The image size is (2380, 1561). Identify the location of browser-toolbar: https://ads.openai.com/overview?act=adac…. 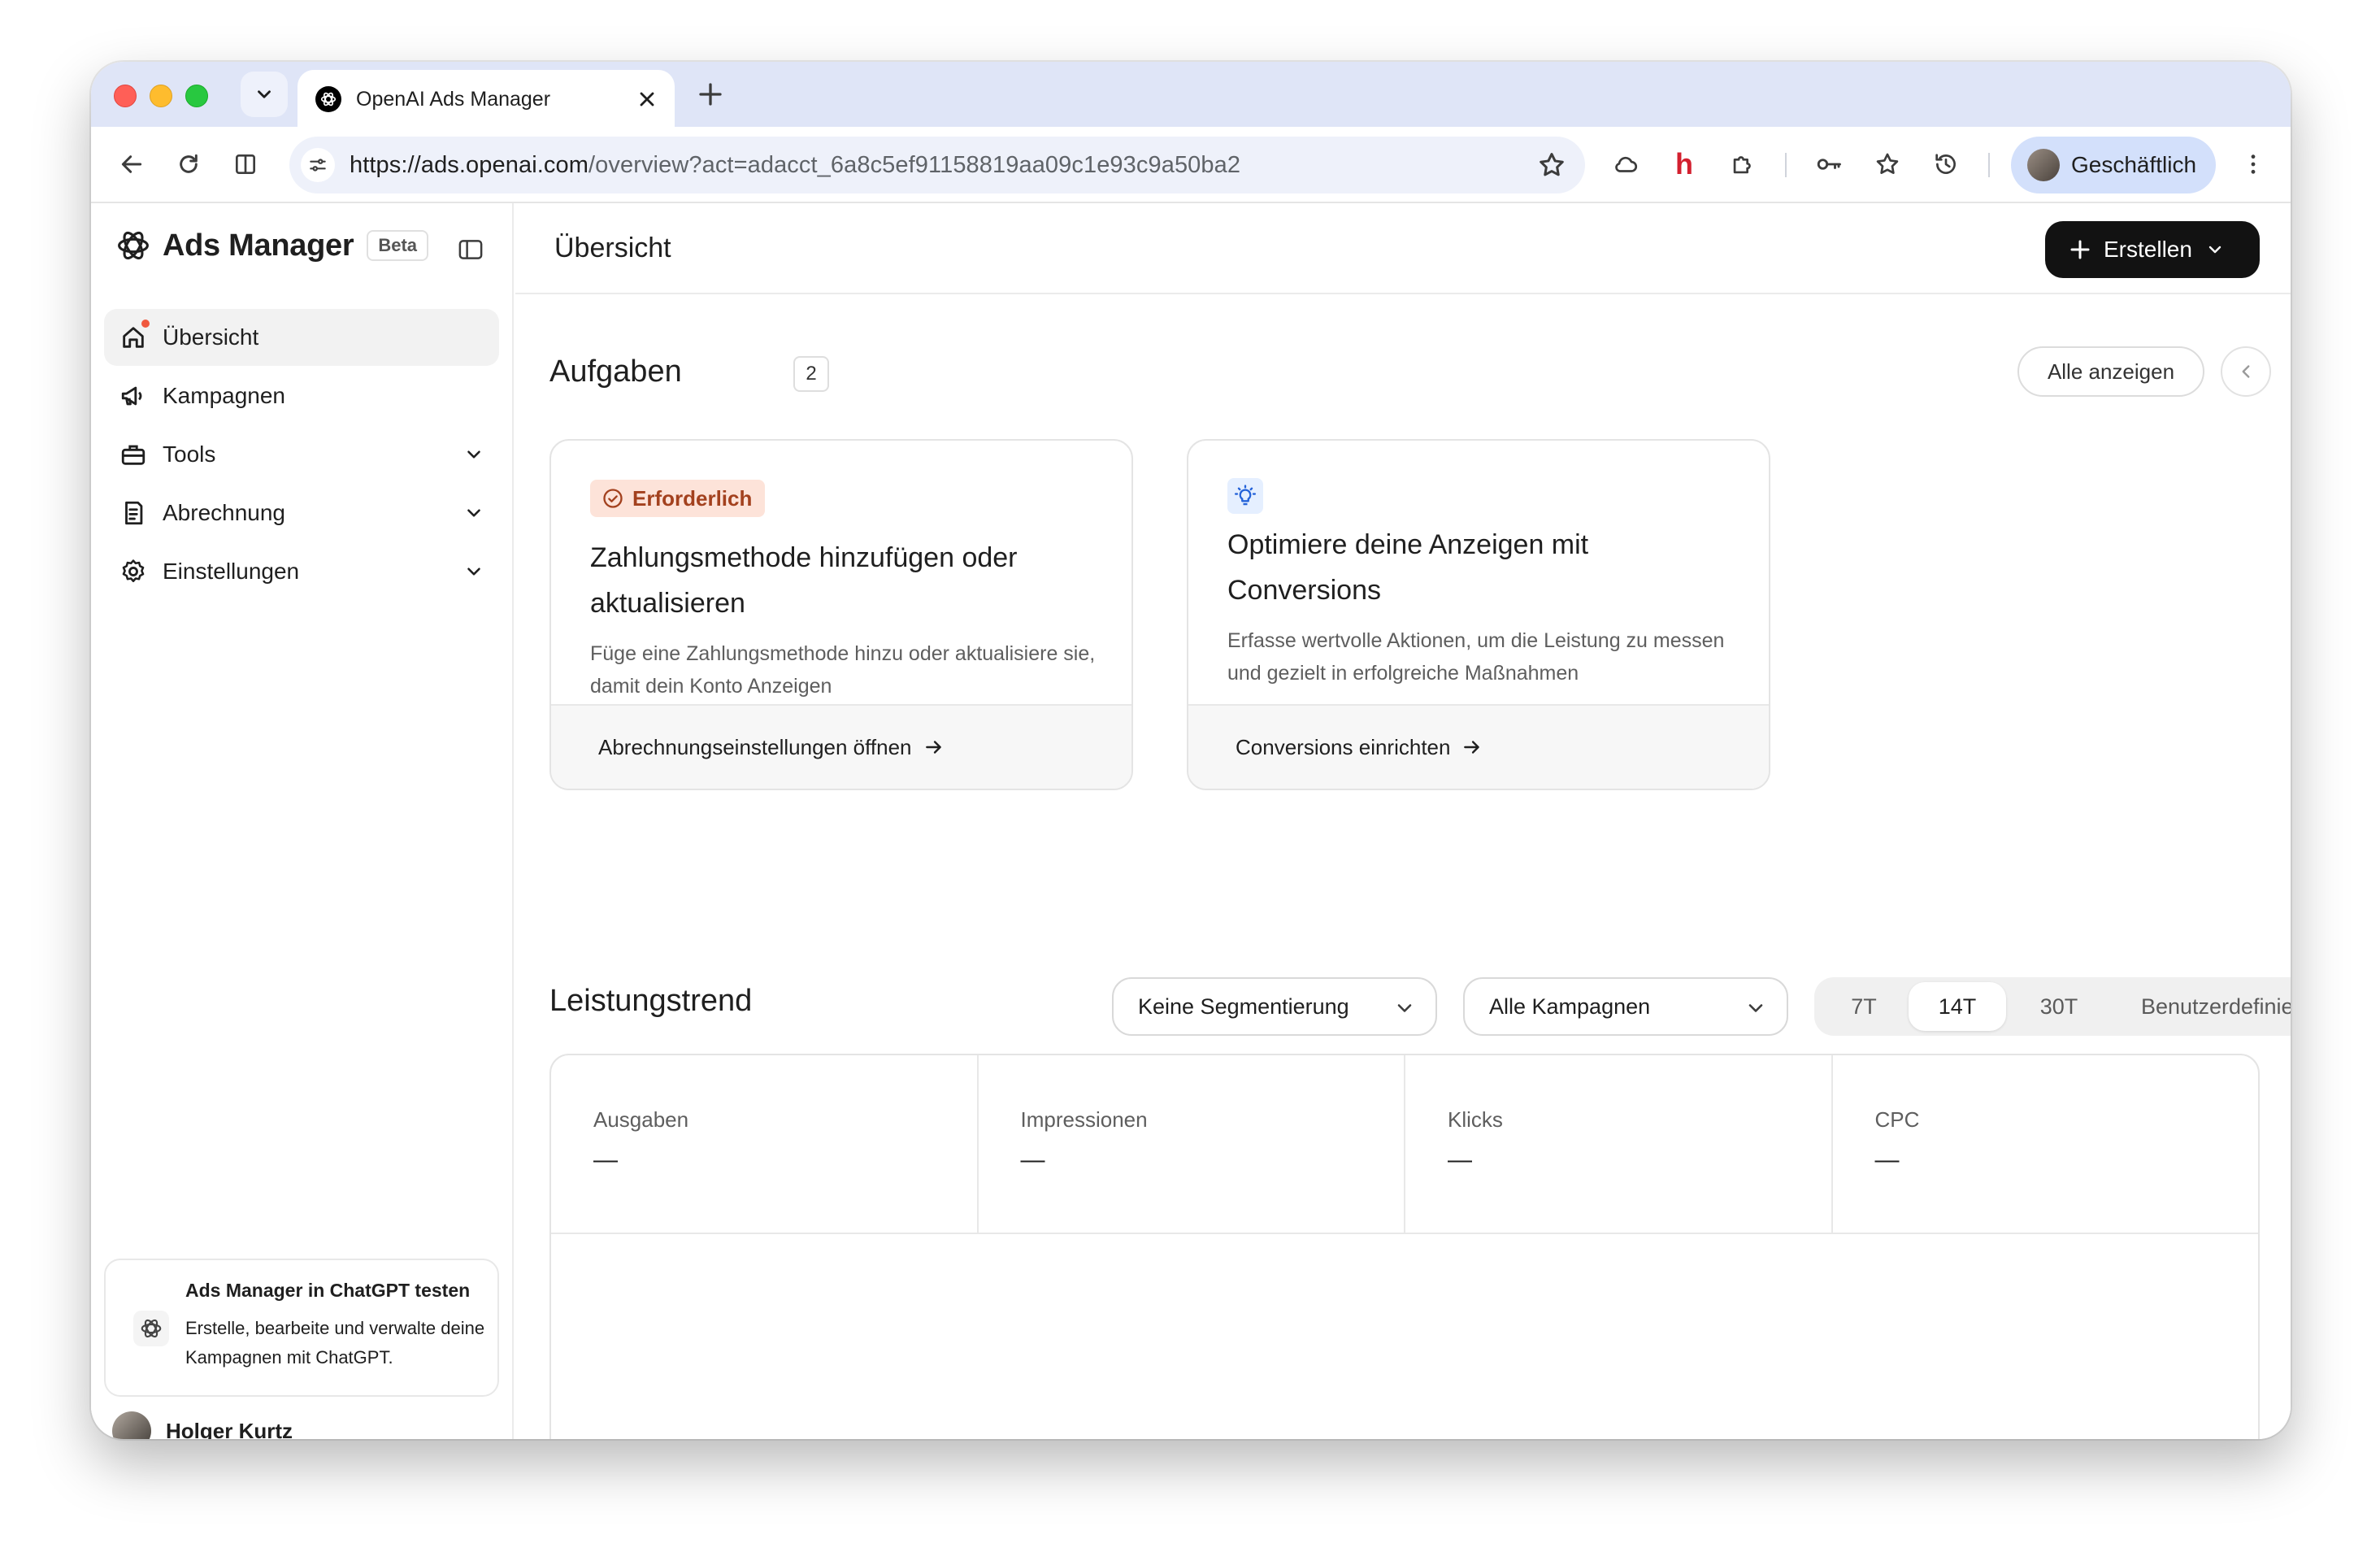
(1191, 165).